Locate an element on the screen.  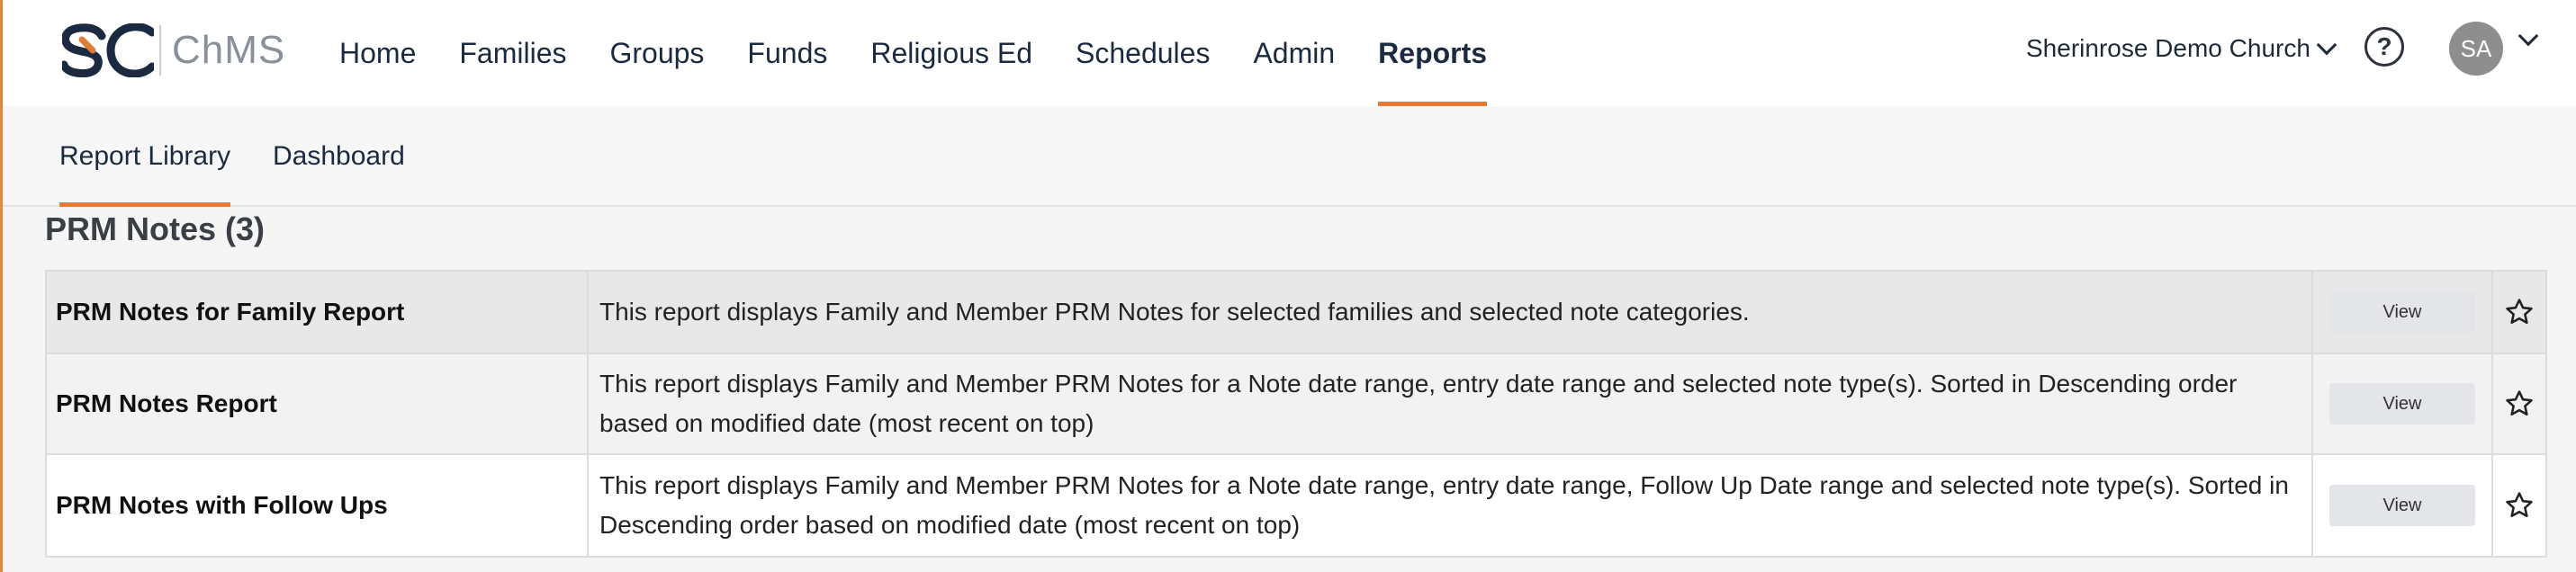
nav-reports: Reports is located at coordinates (1432, 53).